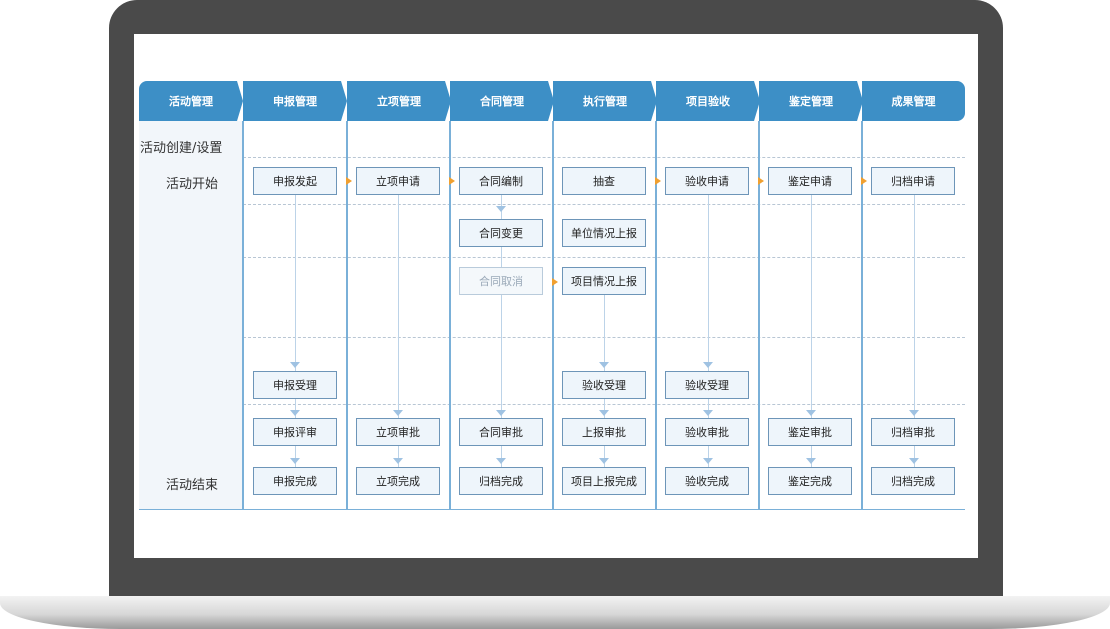 Image resolution: width=1110 pixels, height=629 pixels. Describe the element at coordinates (604, 481) in the screenshot. I see `node-project-report-complete: 项目上报完成` at that location.